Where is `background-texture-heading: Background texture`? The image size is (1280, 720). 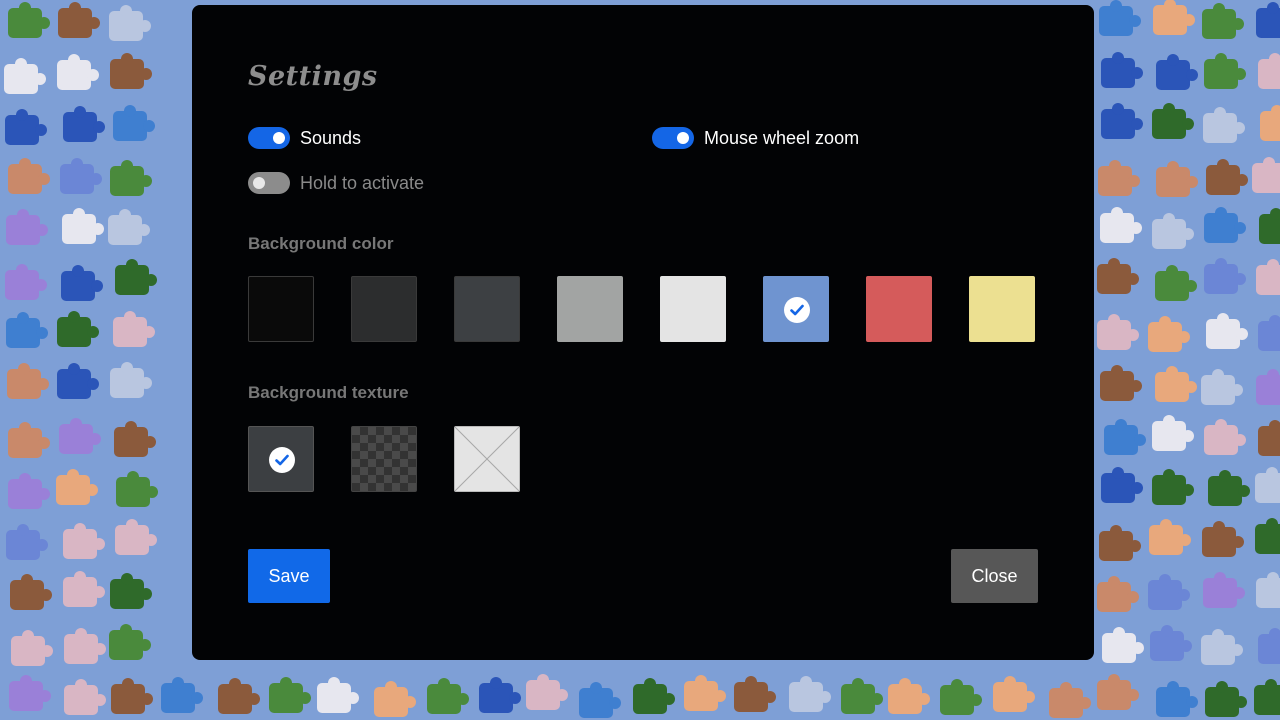 background-texture-heading: Background texture is located at coordinates (328, 392).